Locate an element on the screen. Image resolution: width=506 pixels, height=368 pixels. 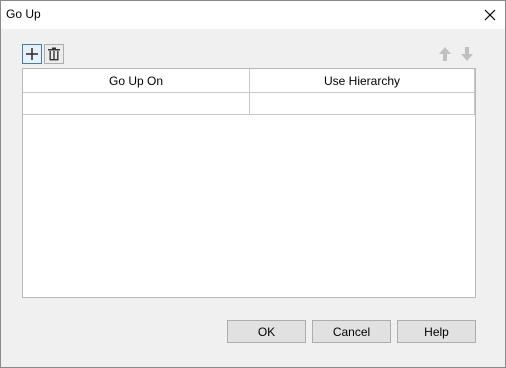
move-up-button is located at coordinates (445, 54).